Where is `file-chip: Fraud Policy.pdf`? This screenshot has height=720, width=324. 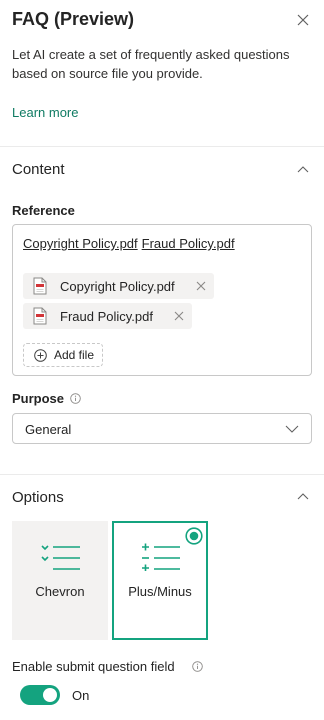
file-chip: Fraud Policy.pdf is located at coordinates (107, 316).